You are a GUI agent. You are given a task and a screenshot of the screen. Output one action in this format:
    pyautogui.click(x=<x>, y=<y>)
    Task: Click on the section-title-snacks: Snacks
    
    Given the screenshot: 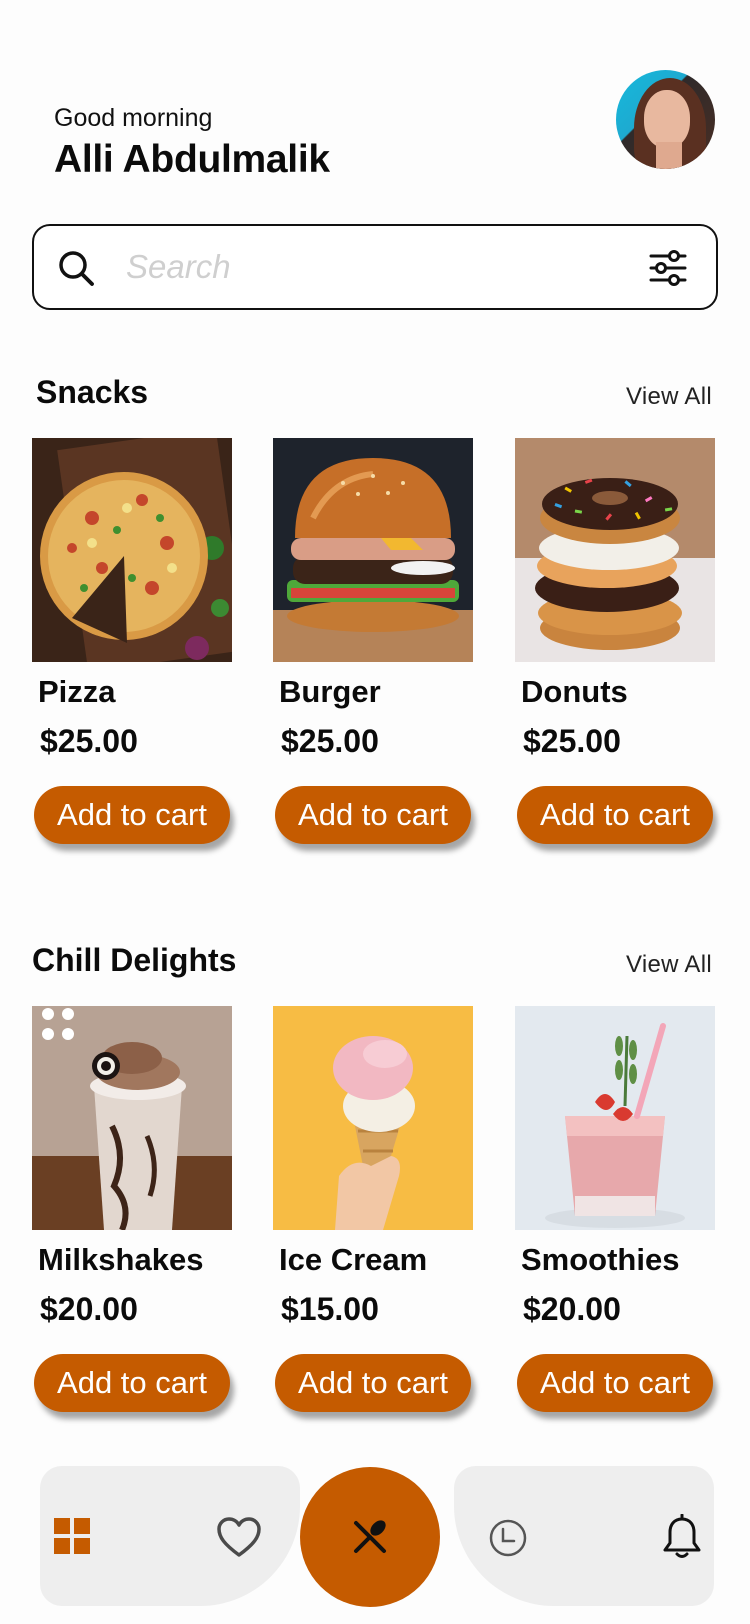 What is the action you would take?
    pyautogui.click(x=92, y=392)
    